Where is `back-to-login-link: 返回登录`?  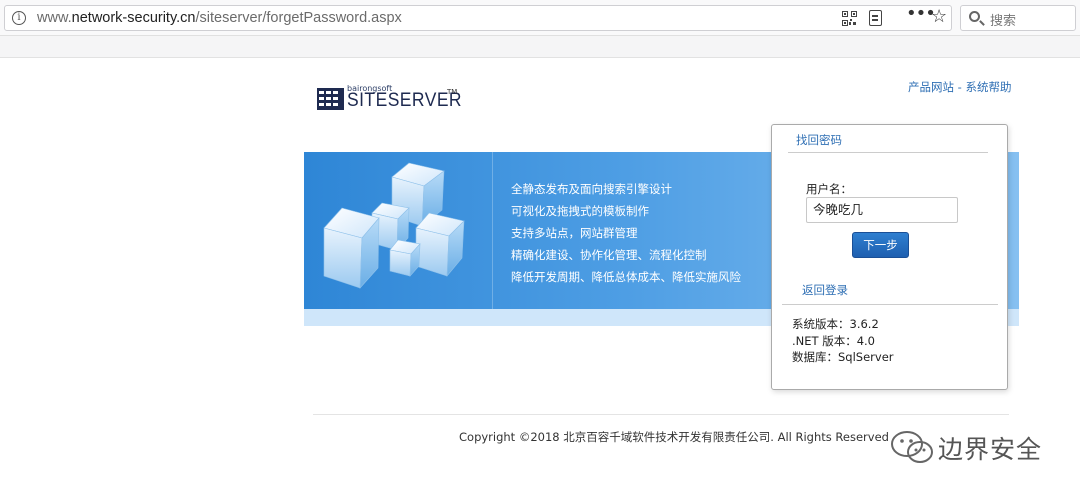 back-to-login-link: 返回登录 is located at coordinates (825, 290).